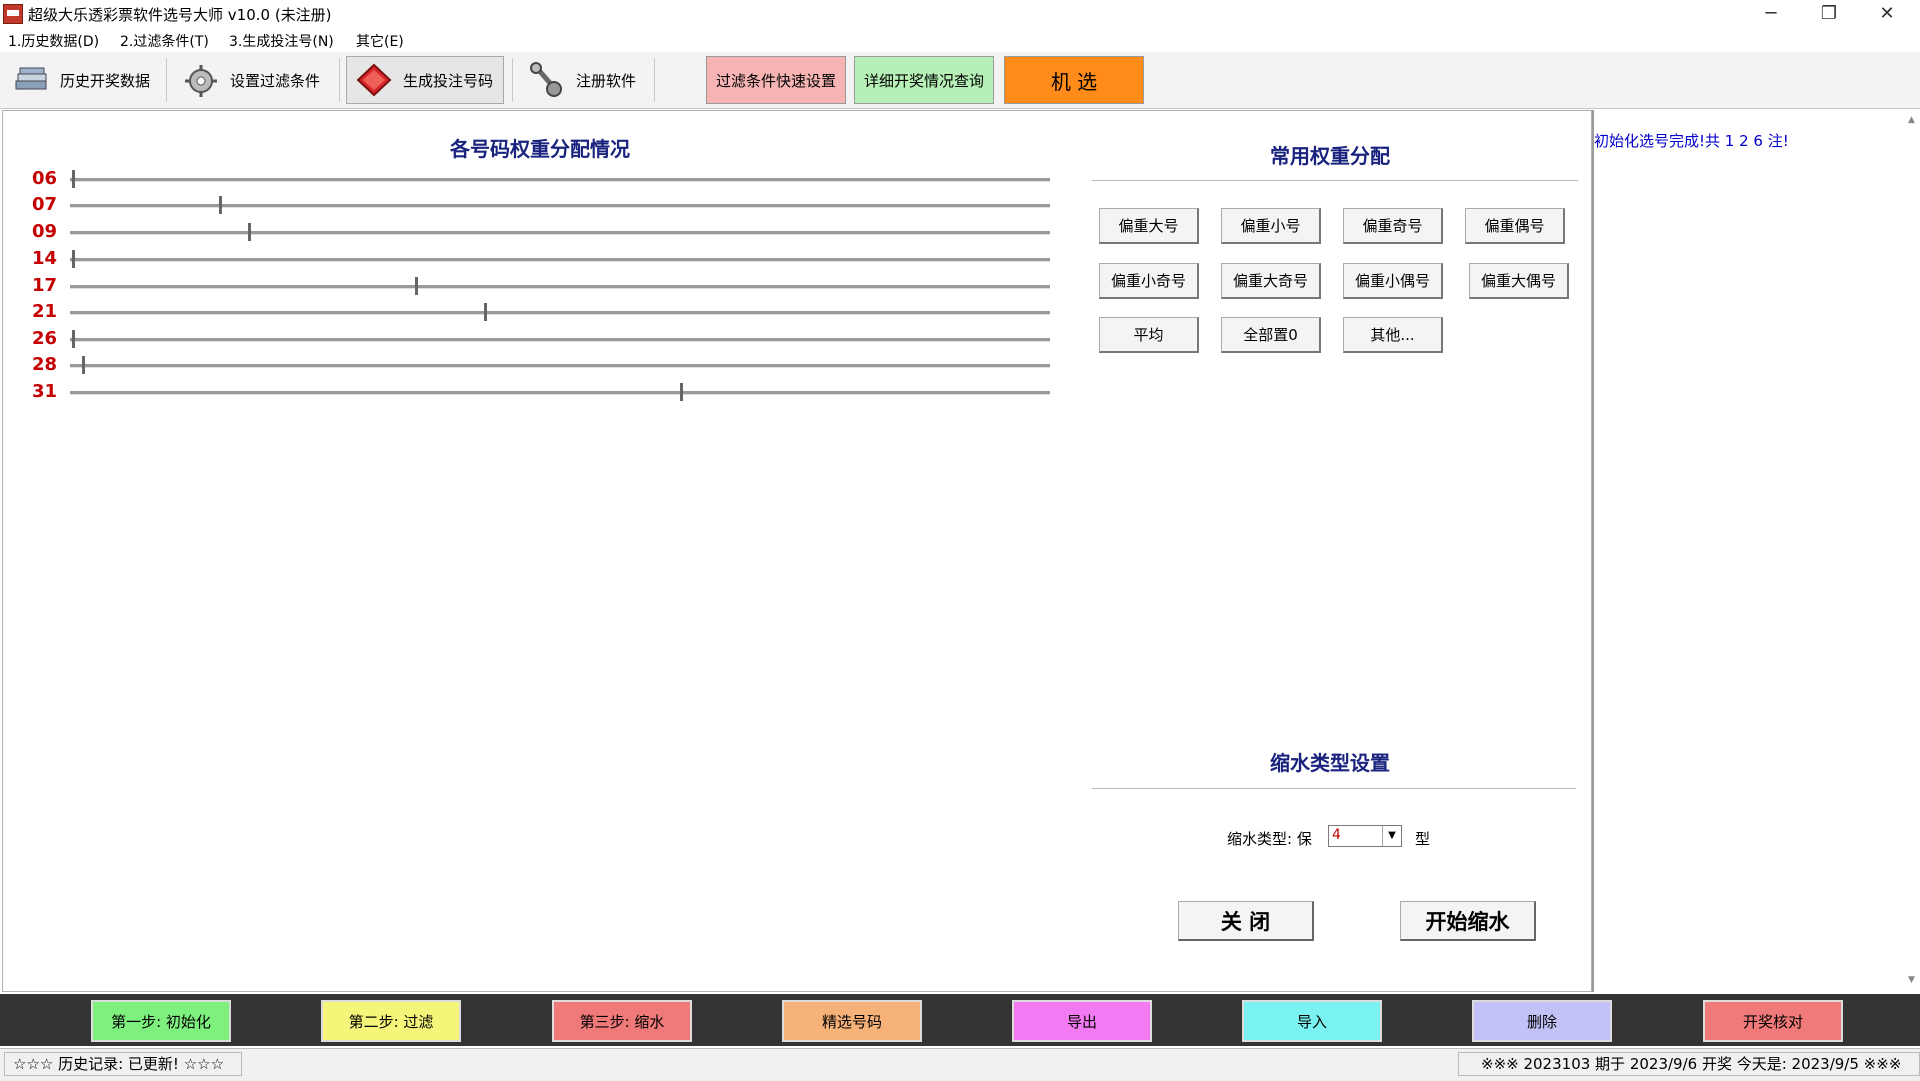  I want to click on select-numbers-button: 精选号码, so click(852, 1021).